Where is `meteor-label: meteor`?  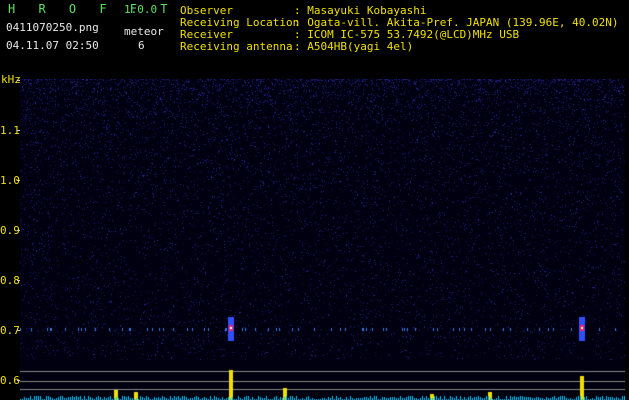 meteor-label: meteor is located at coordinates (144, 31).